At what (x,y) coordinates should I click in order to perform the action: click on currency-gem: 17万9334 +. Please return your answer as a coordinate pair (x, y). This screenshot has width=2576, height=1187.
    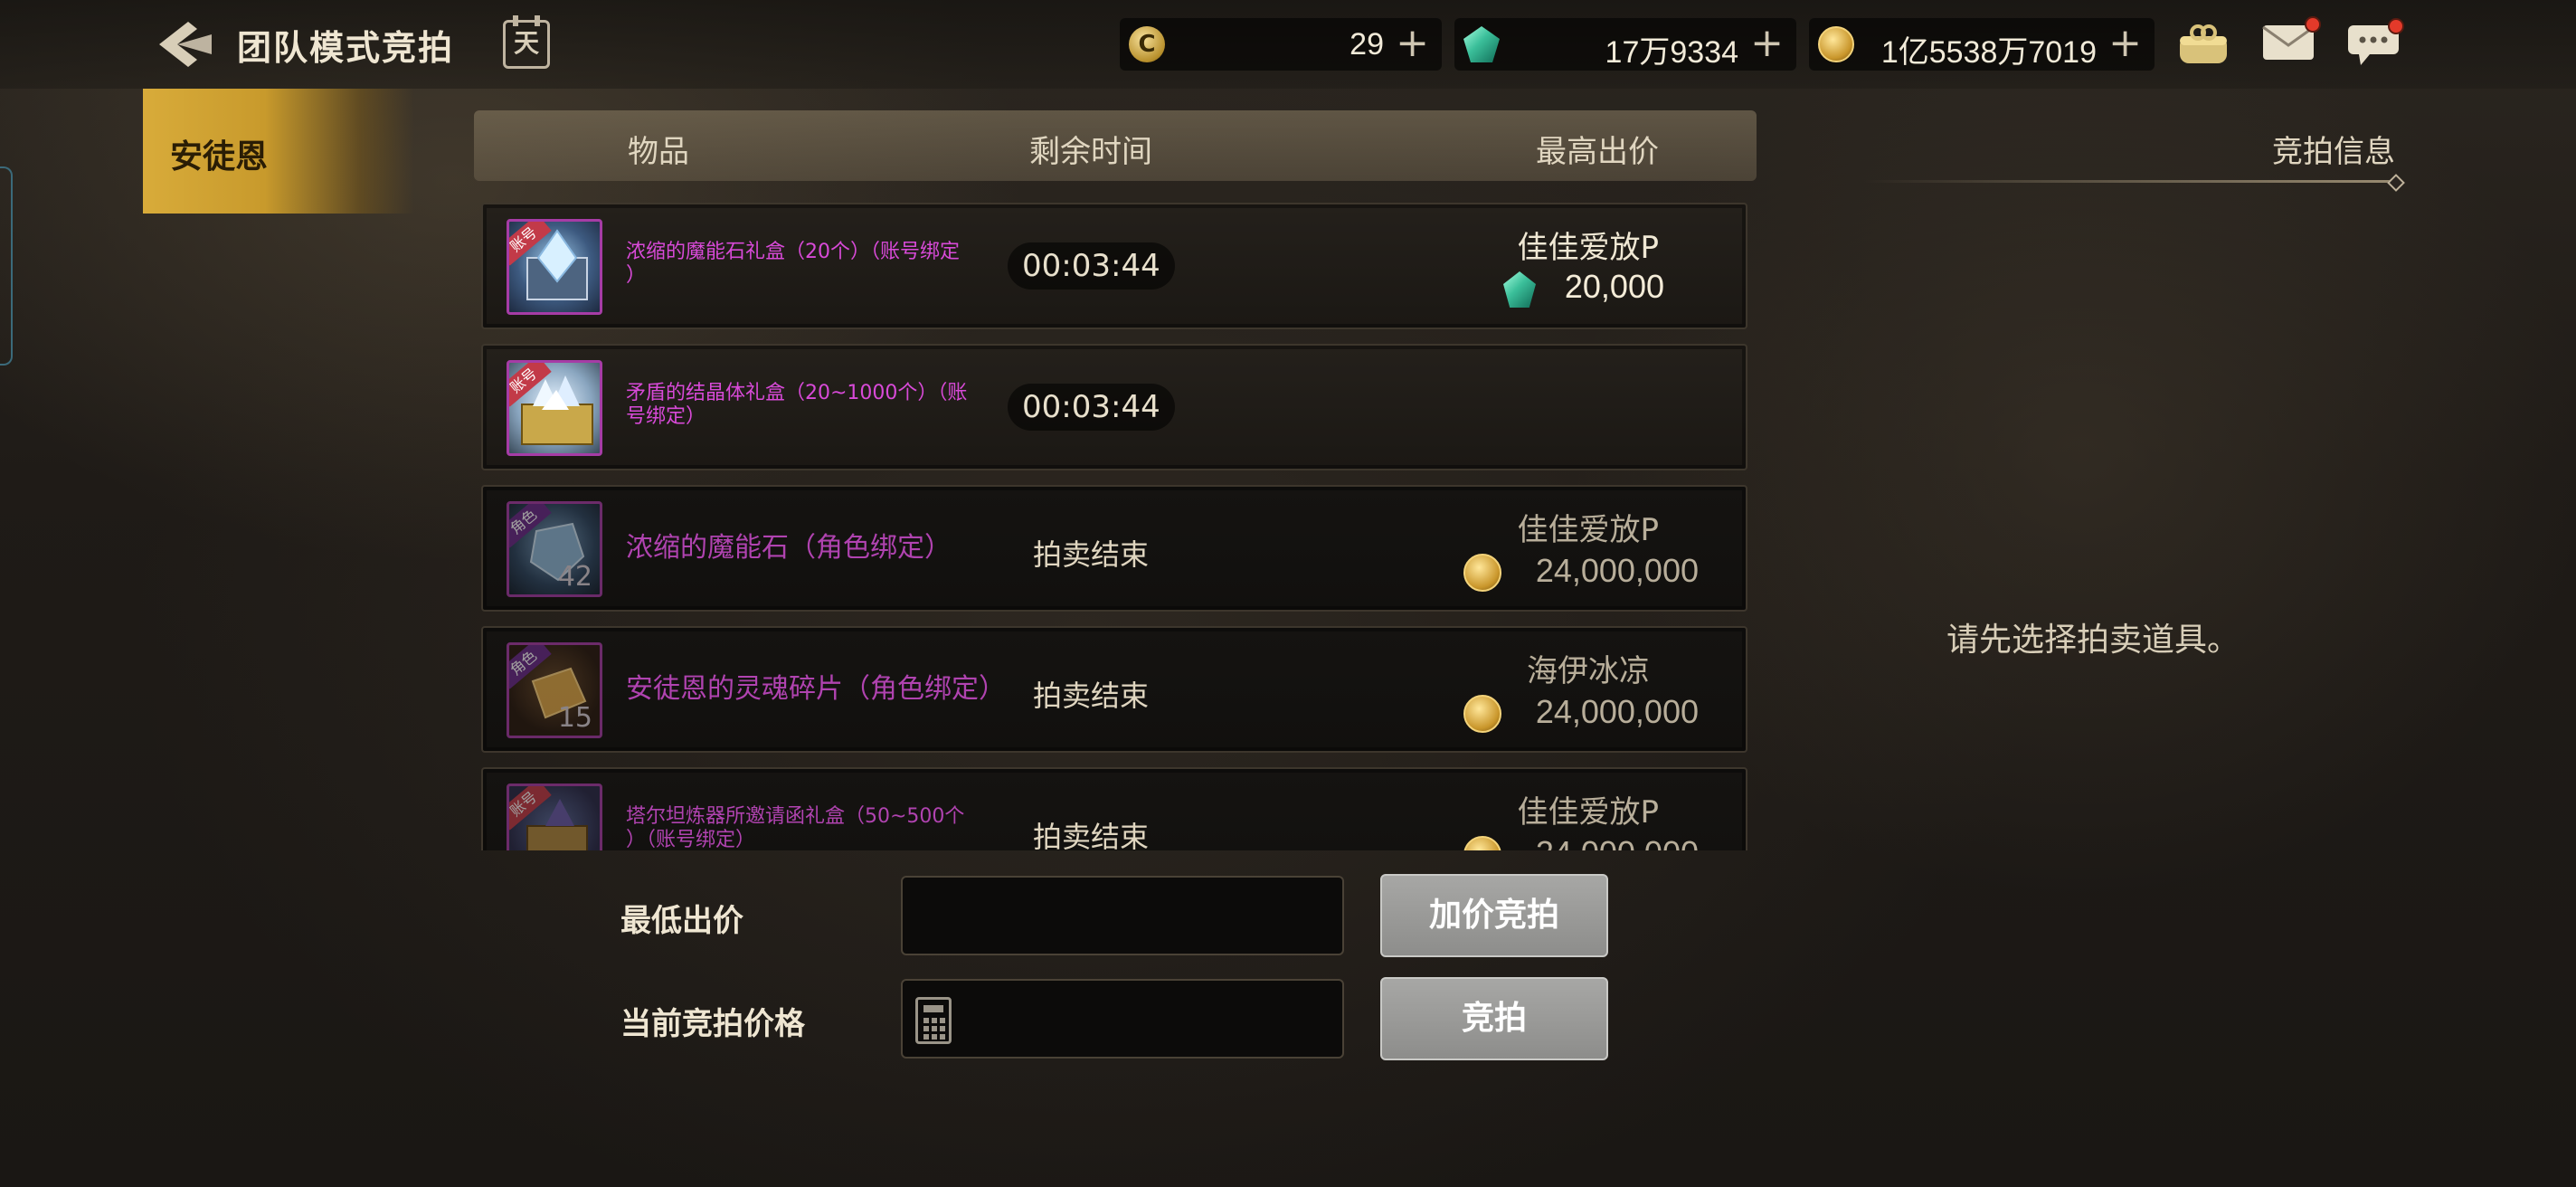
    Looking at the image, I should click on (1625, 44).